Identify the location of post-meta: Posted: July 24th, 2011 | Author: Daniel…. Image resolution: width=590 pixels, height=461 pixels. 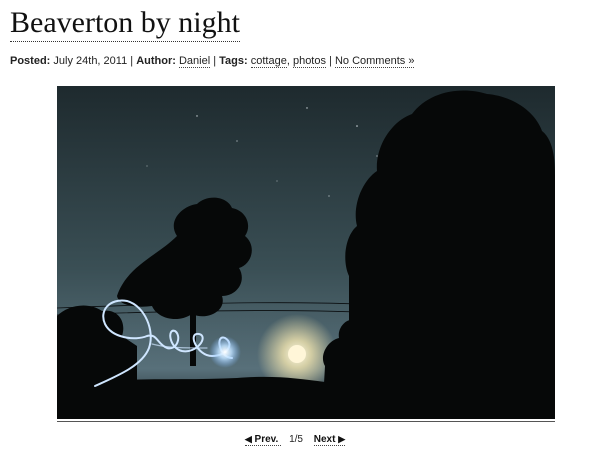
(212, 61).